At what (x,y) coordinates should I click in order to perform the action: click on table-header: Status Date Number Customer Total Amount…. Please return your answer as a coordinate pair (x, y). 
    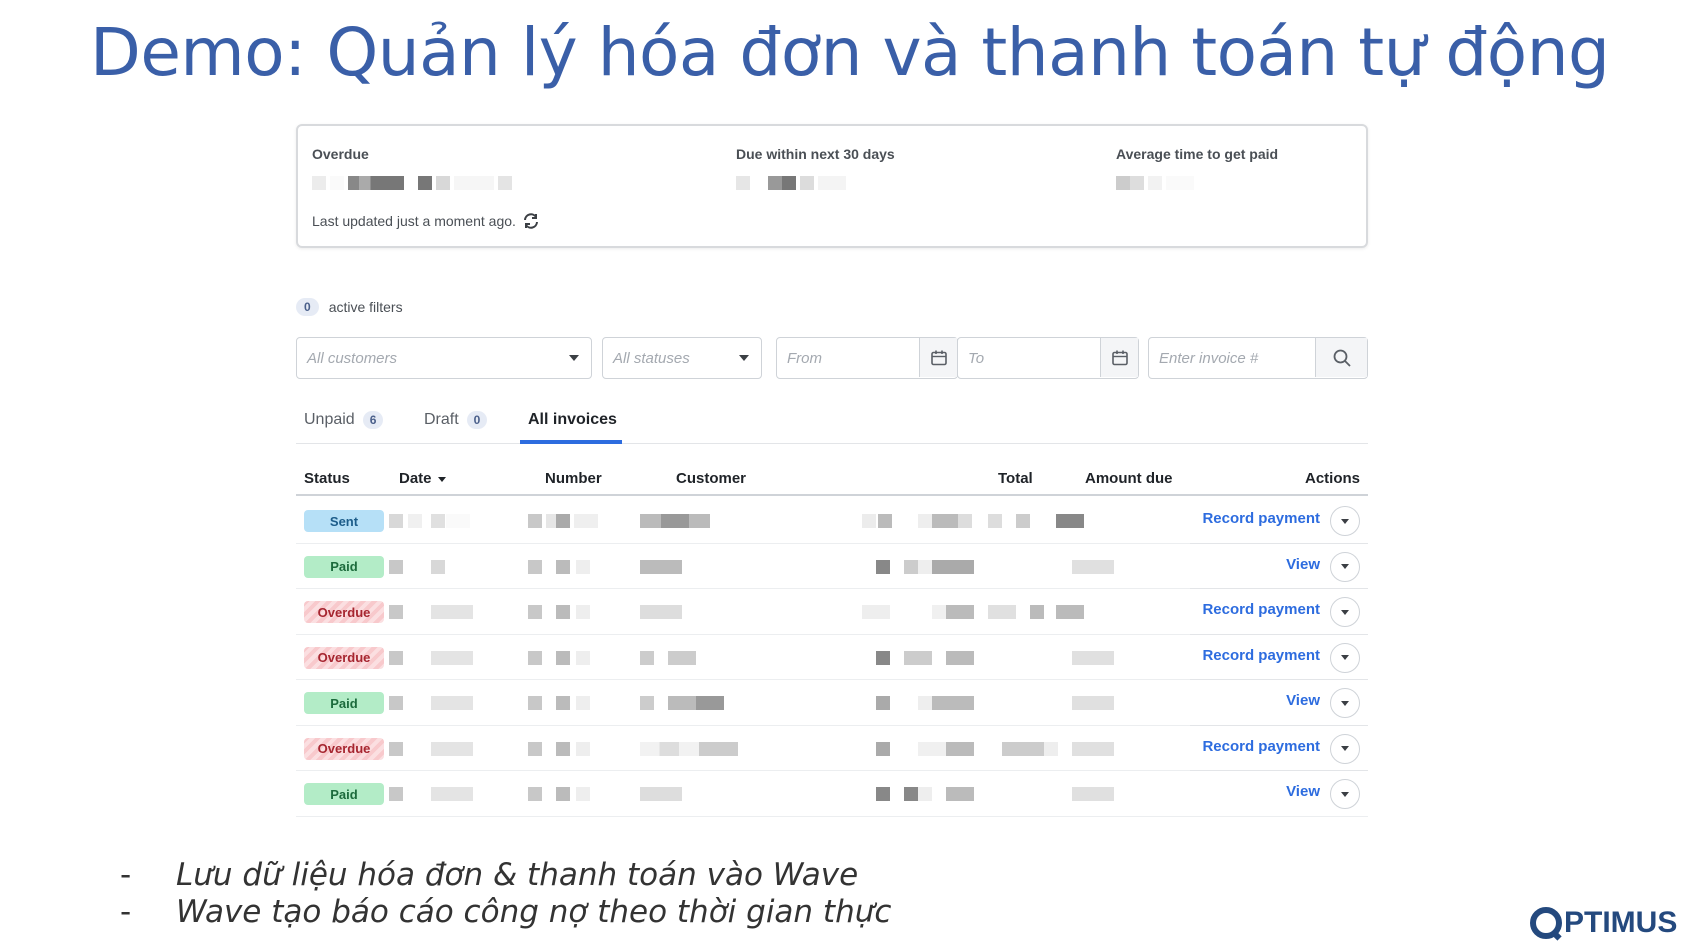
    Looking at the image, I should click on (832, 480).